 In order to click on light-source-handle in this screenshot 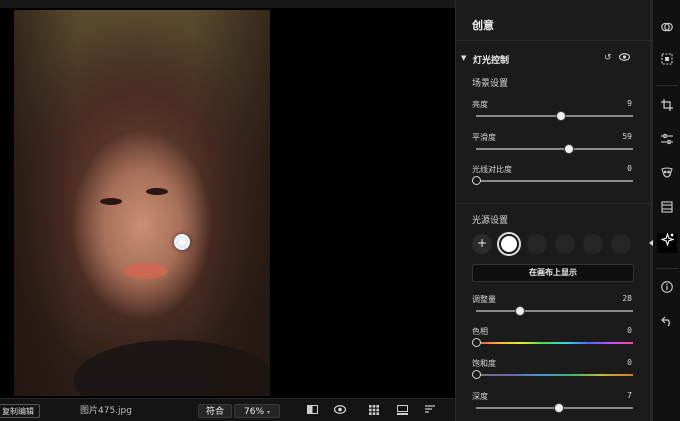, I will do `click(182, 242)`.